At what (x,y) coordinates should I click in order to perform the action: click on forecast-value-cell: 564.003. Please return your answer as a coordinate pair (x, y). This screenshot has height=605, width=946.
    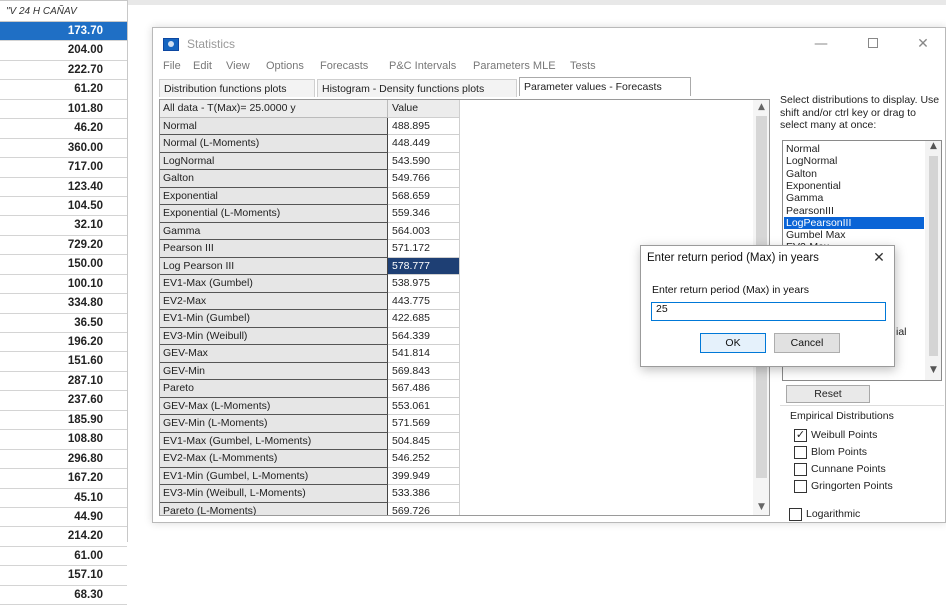
    Looking at the image, I should click on (424, 231).